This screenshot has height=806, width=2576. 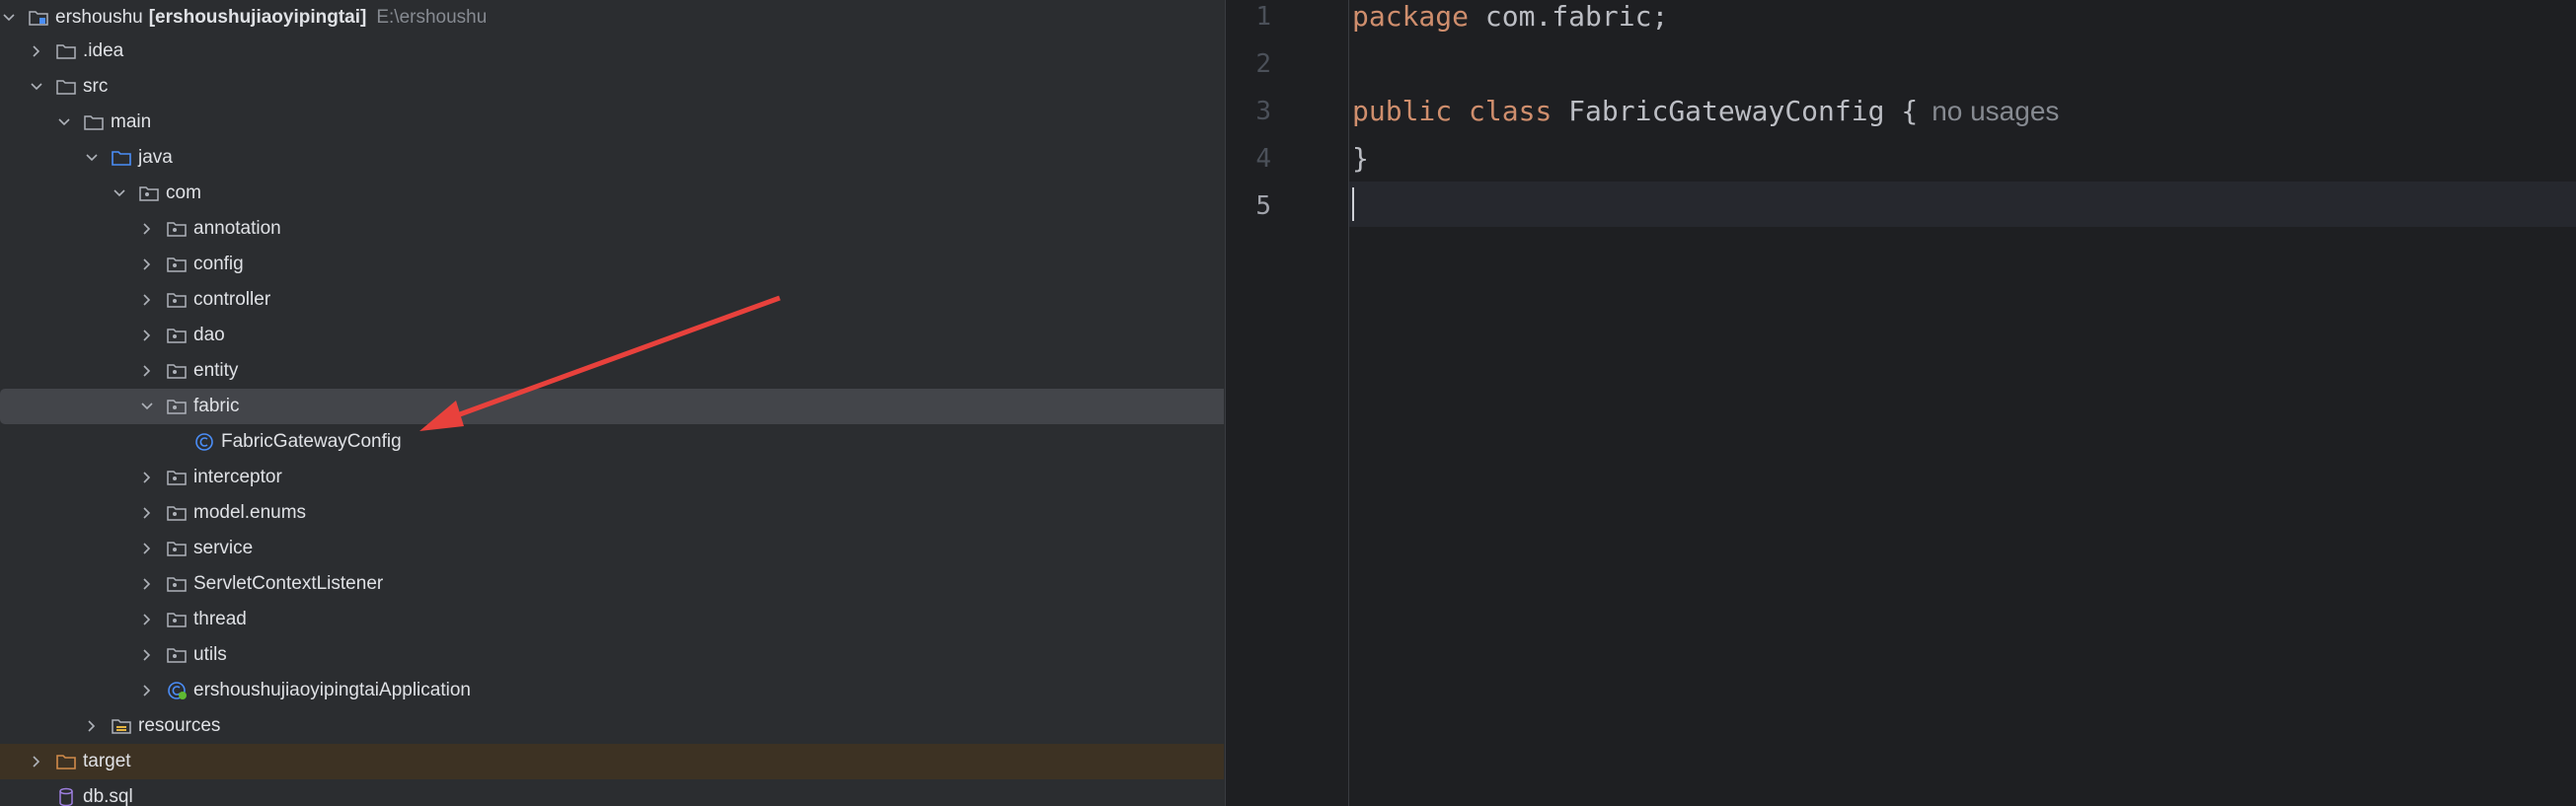 I want to click on tree-item-servletcontextlistener: ServletContextListener, so click(x=612, y=584).